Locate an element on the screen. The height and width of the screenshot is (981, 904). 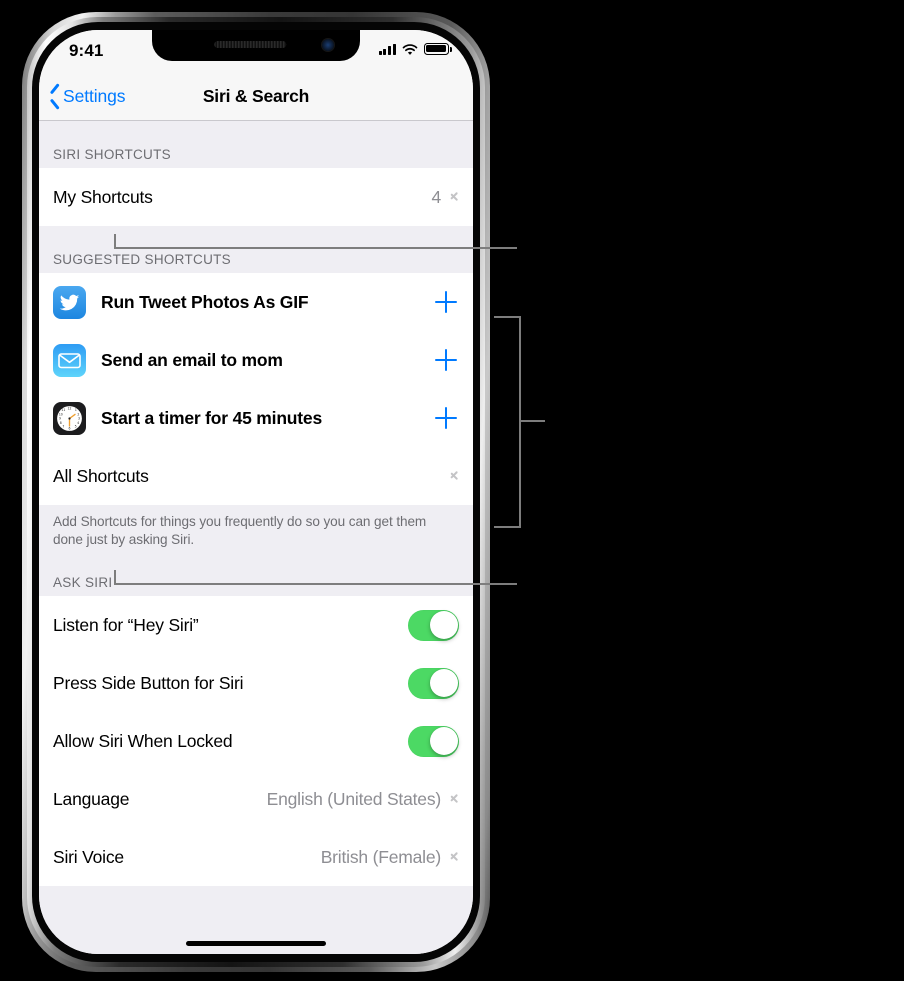
navigation-bar: Settings Siri & Search is located at coordinates (256, 96).